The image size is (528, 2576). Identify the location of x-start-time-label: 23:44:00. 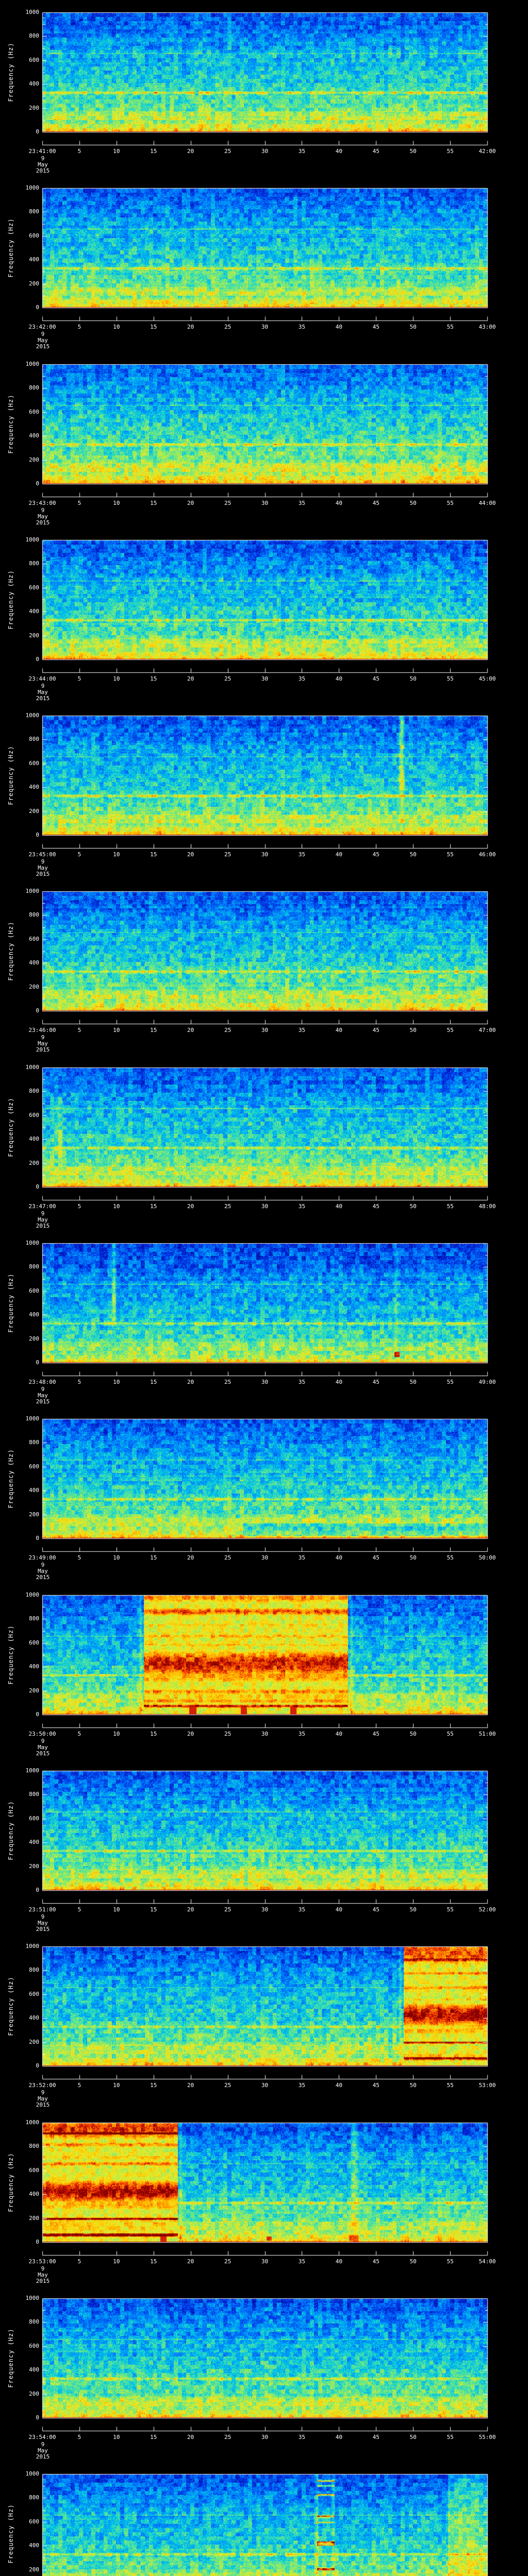
(42, 678).